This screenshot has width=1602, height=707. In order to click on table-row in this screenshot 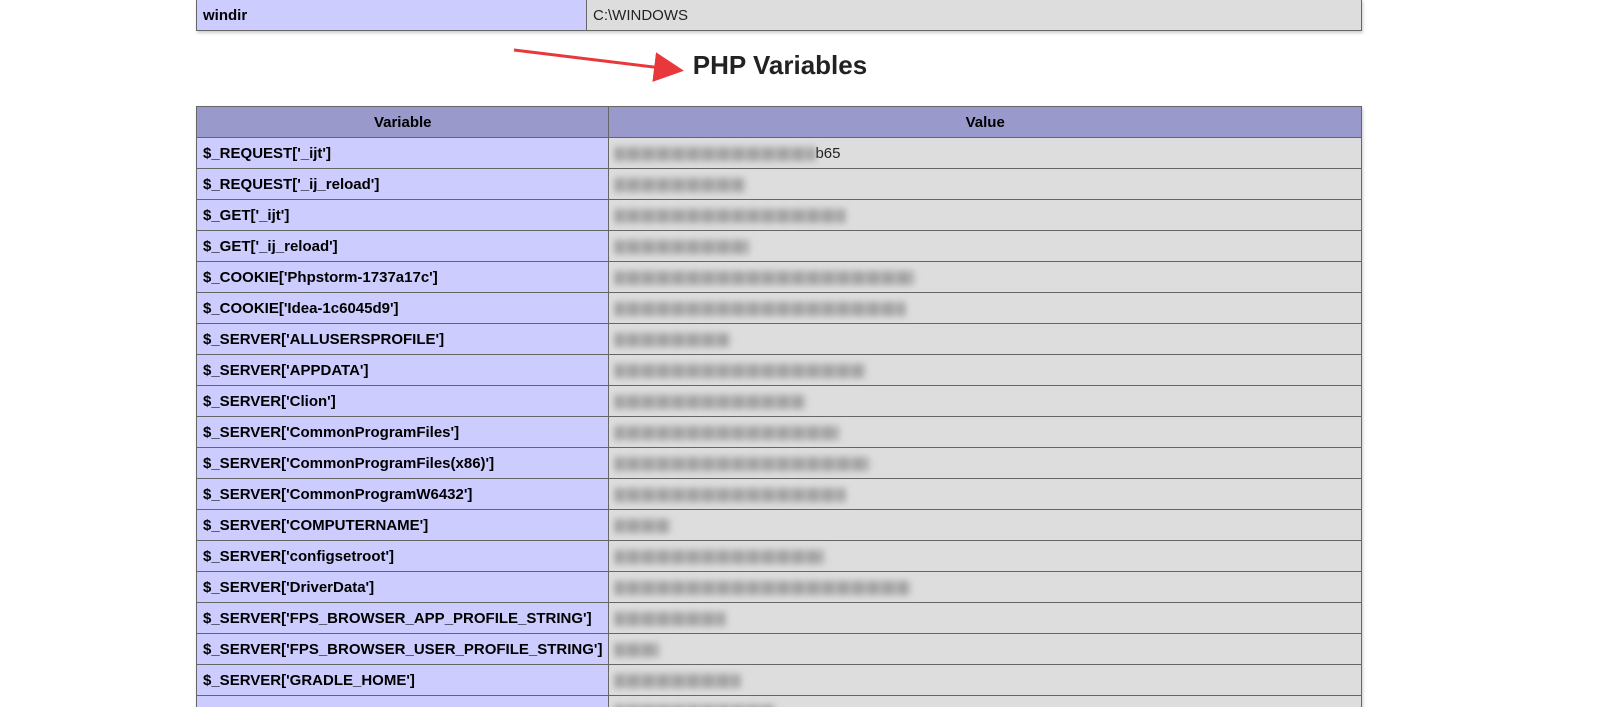, I will do `click(778, 701)`.